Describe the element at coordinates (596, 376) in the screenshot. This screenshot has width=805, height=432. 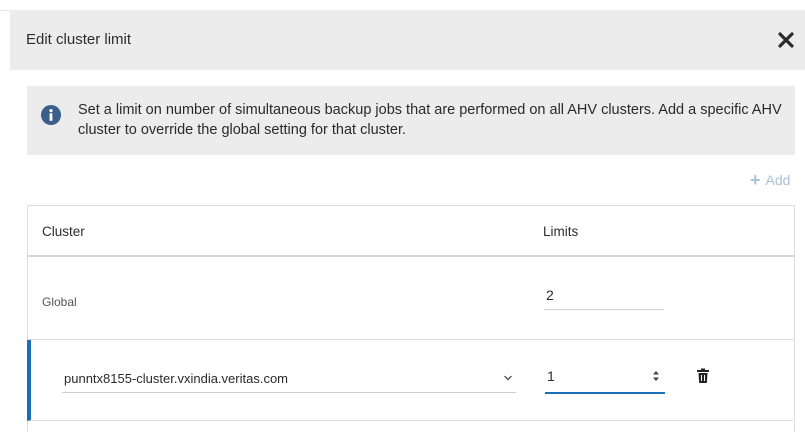
I see `cluster-limit-input` at that location.